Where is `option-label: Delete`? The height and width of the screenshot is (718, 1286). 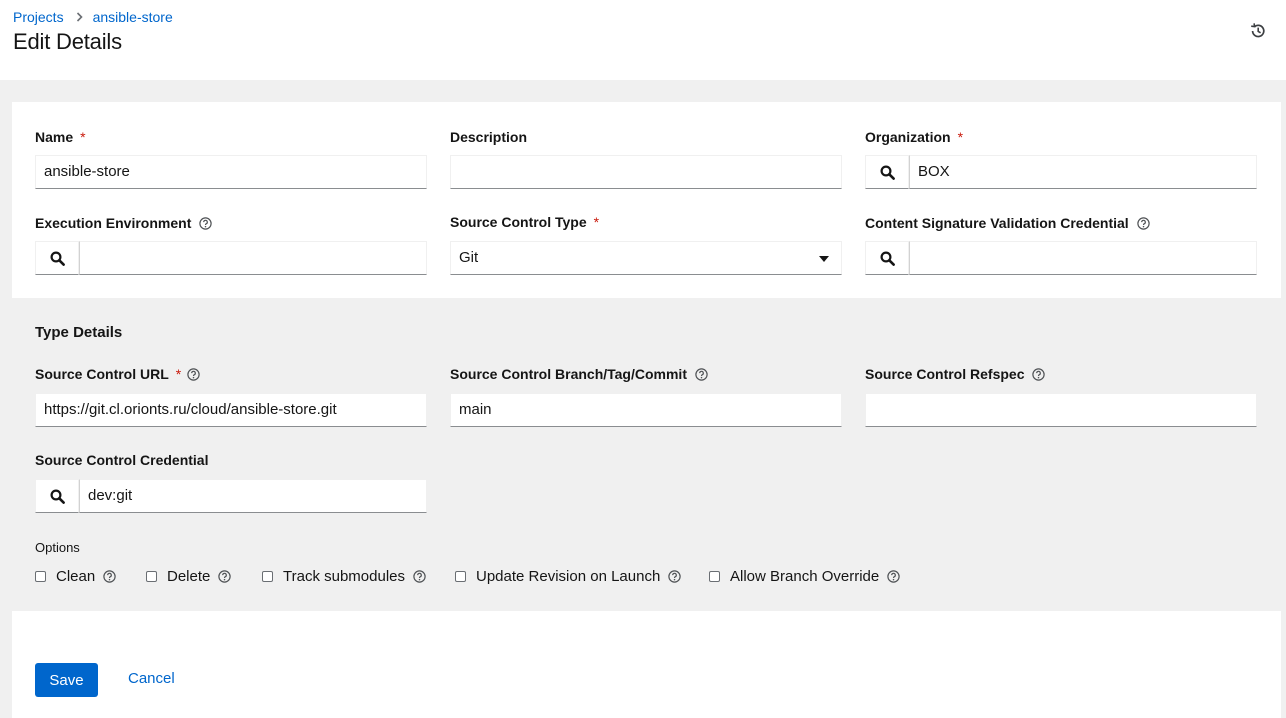 option-label: Delete is located at coordinates (189, 576).